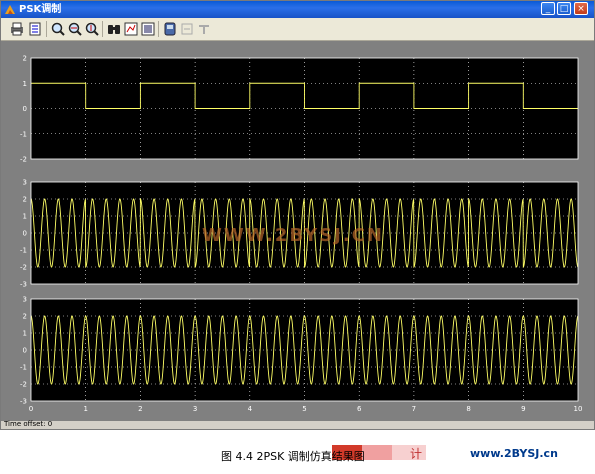  What do you see at coordinates (564, 8) in the screenshot?
I see `maximize-button: □` at bounding box center [564, 8].